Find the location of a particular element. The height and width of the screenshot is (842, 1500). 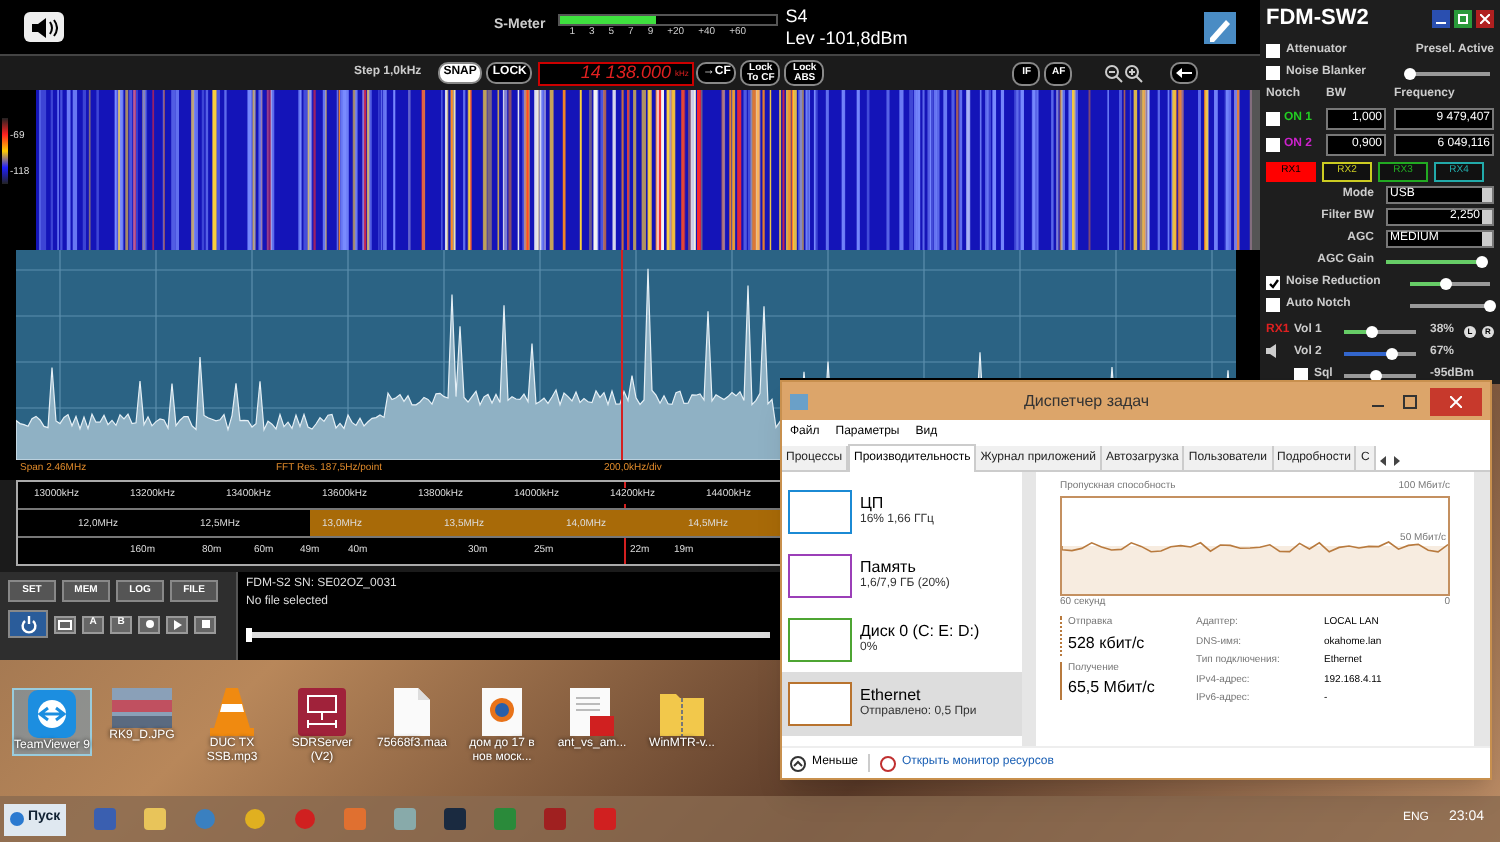

play-icon is located at coordinates (177, 624).